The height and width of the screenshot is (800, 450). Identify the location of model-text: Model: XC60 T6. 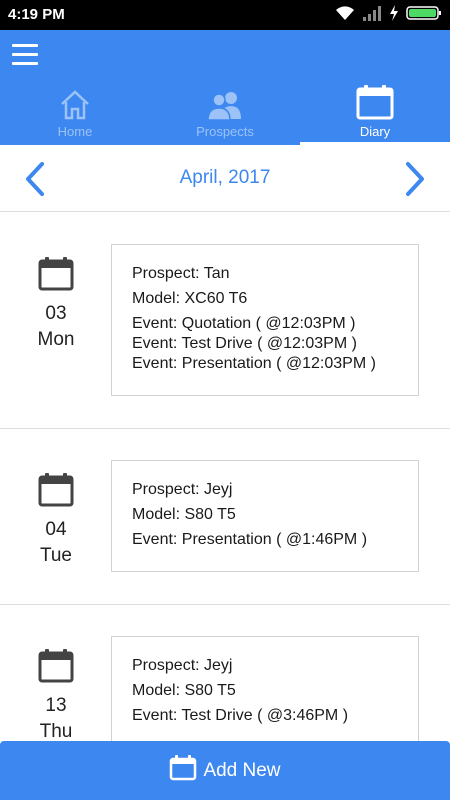
(190, 298).